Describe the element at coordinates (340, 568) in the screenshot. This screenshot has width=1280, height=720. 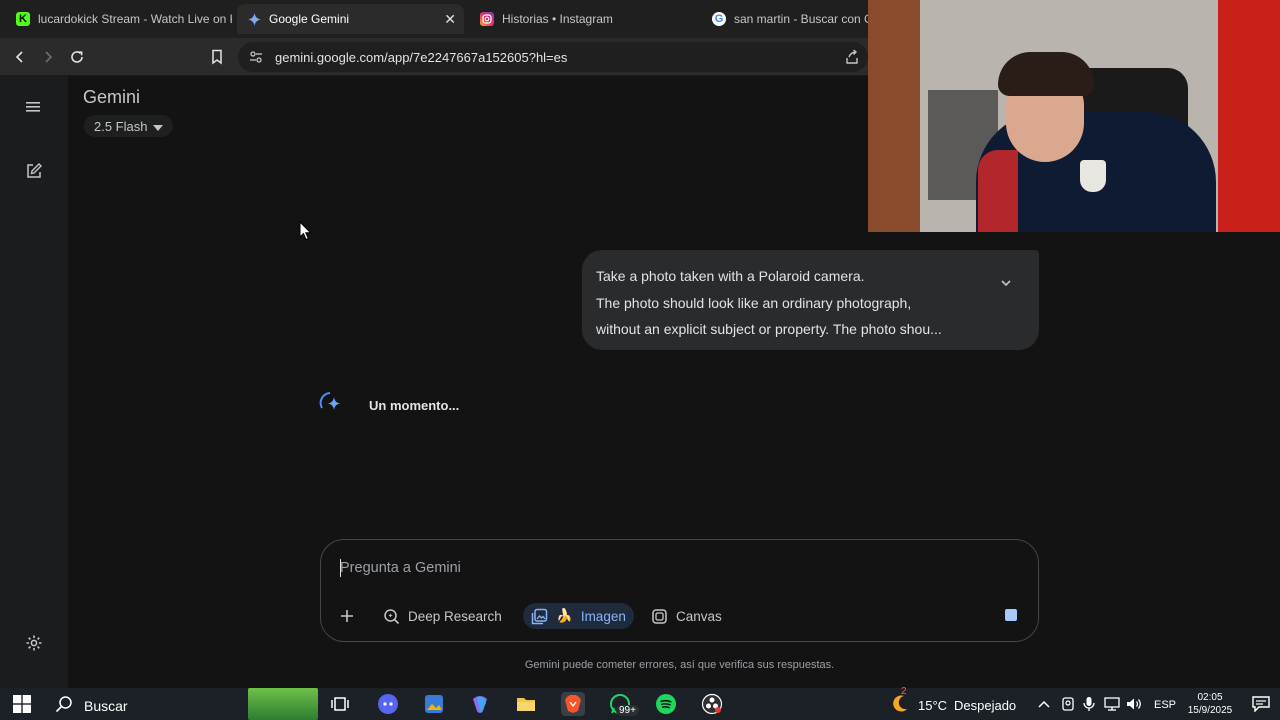
I see `text-caret` at that location.